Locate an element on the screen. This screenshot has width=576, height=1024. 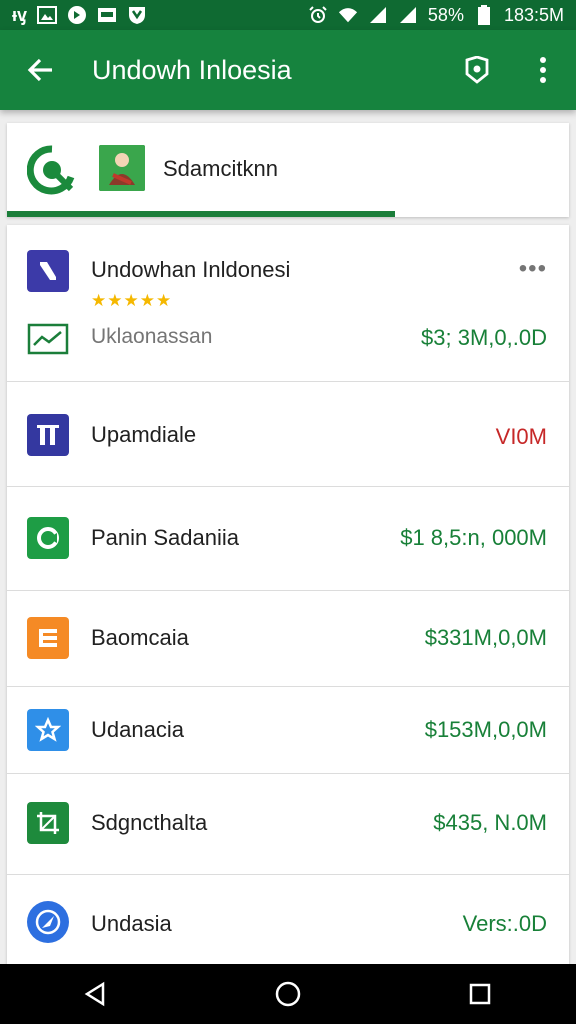
list-item-name: Udanacia is located at coordinates (137, 729).